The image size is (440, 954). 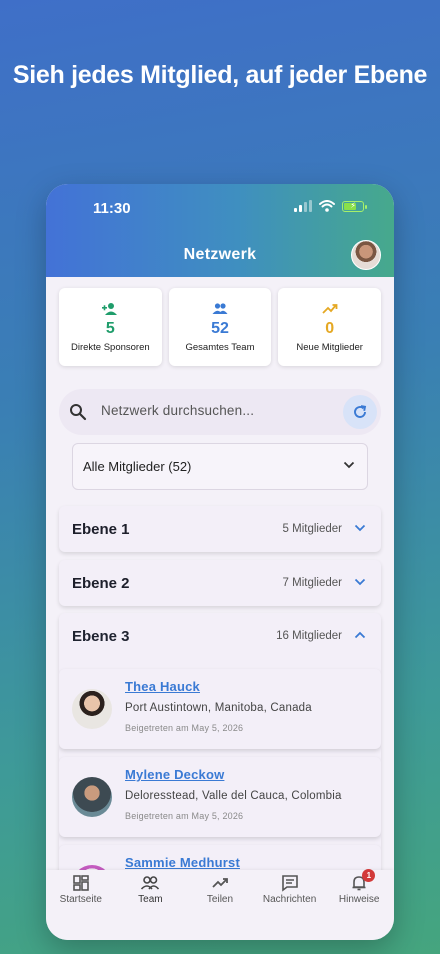 I want to click on stat-total-team: 52 Gesamtes Team, so click(x=220, y=327).